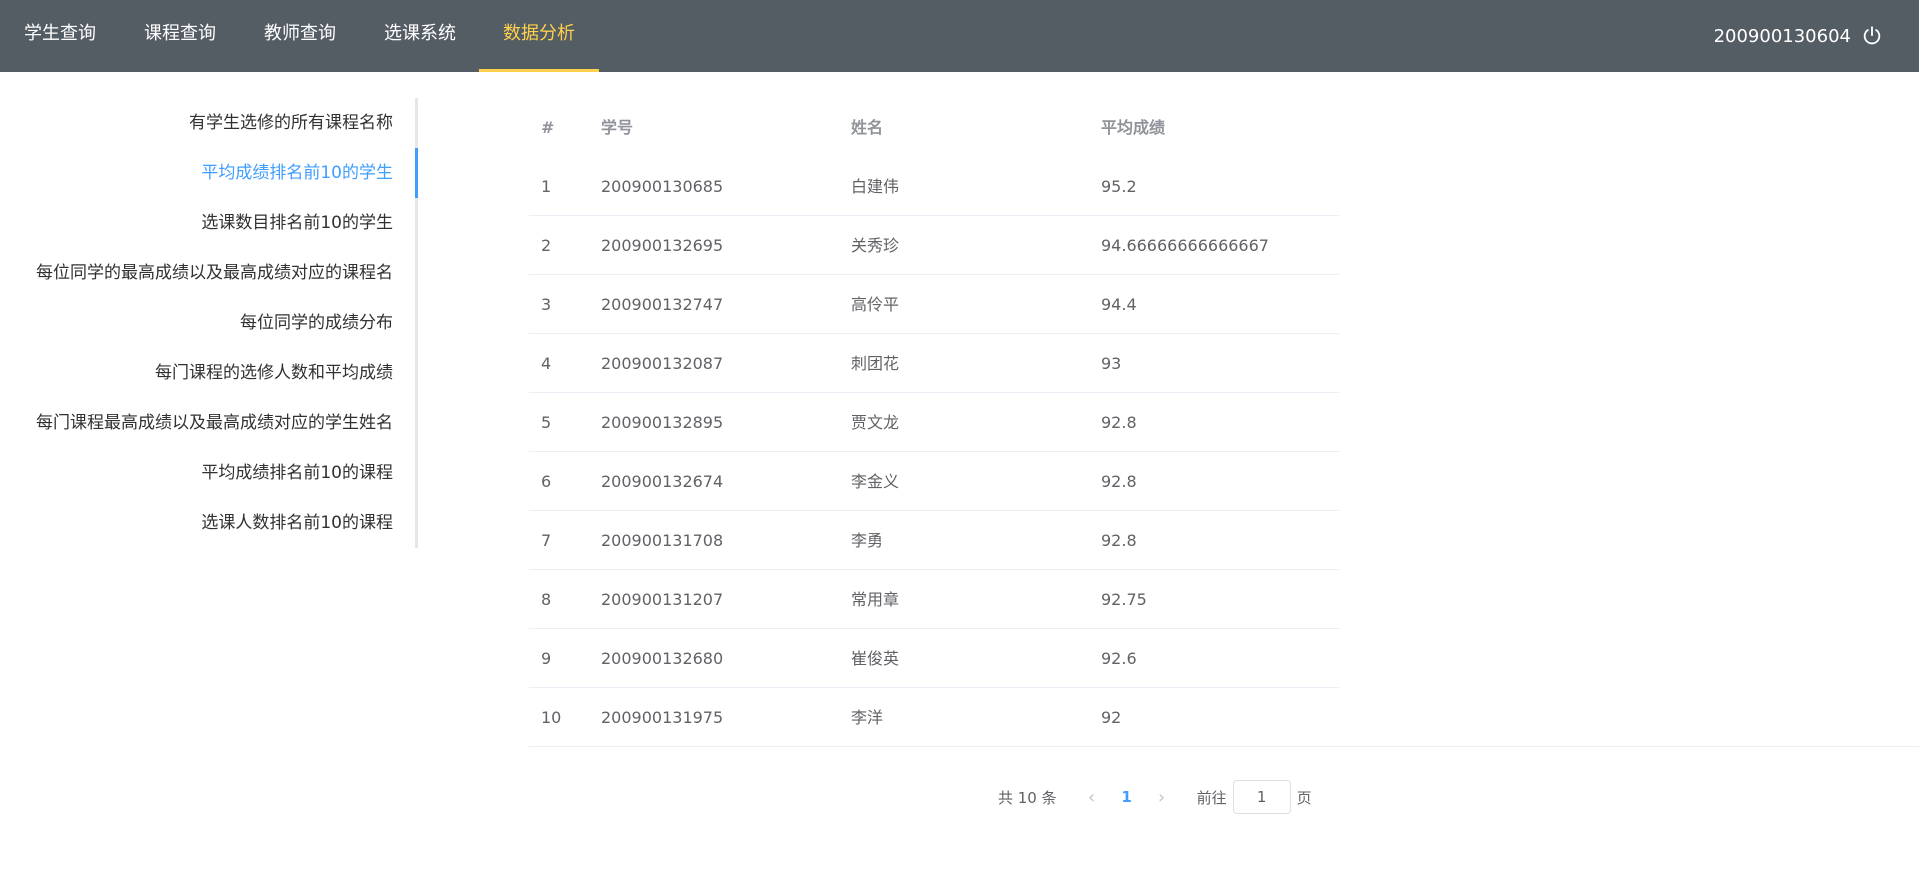  What do you see at coordinates (546, 186) in the screenshot?
I see `cell-index: 1` at bounding box center [546, 186].